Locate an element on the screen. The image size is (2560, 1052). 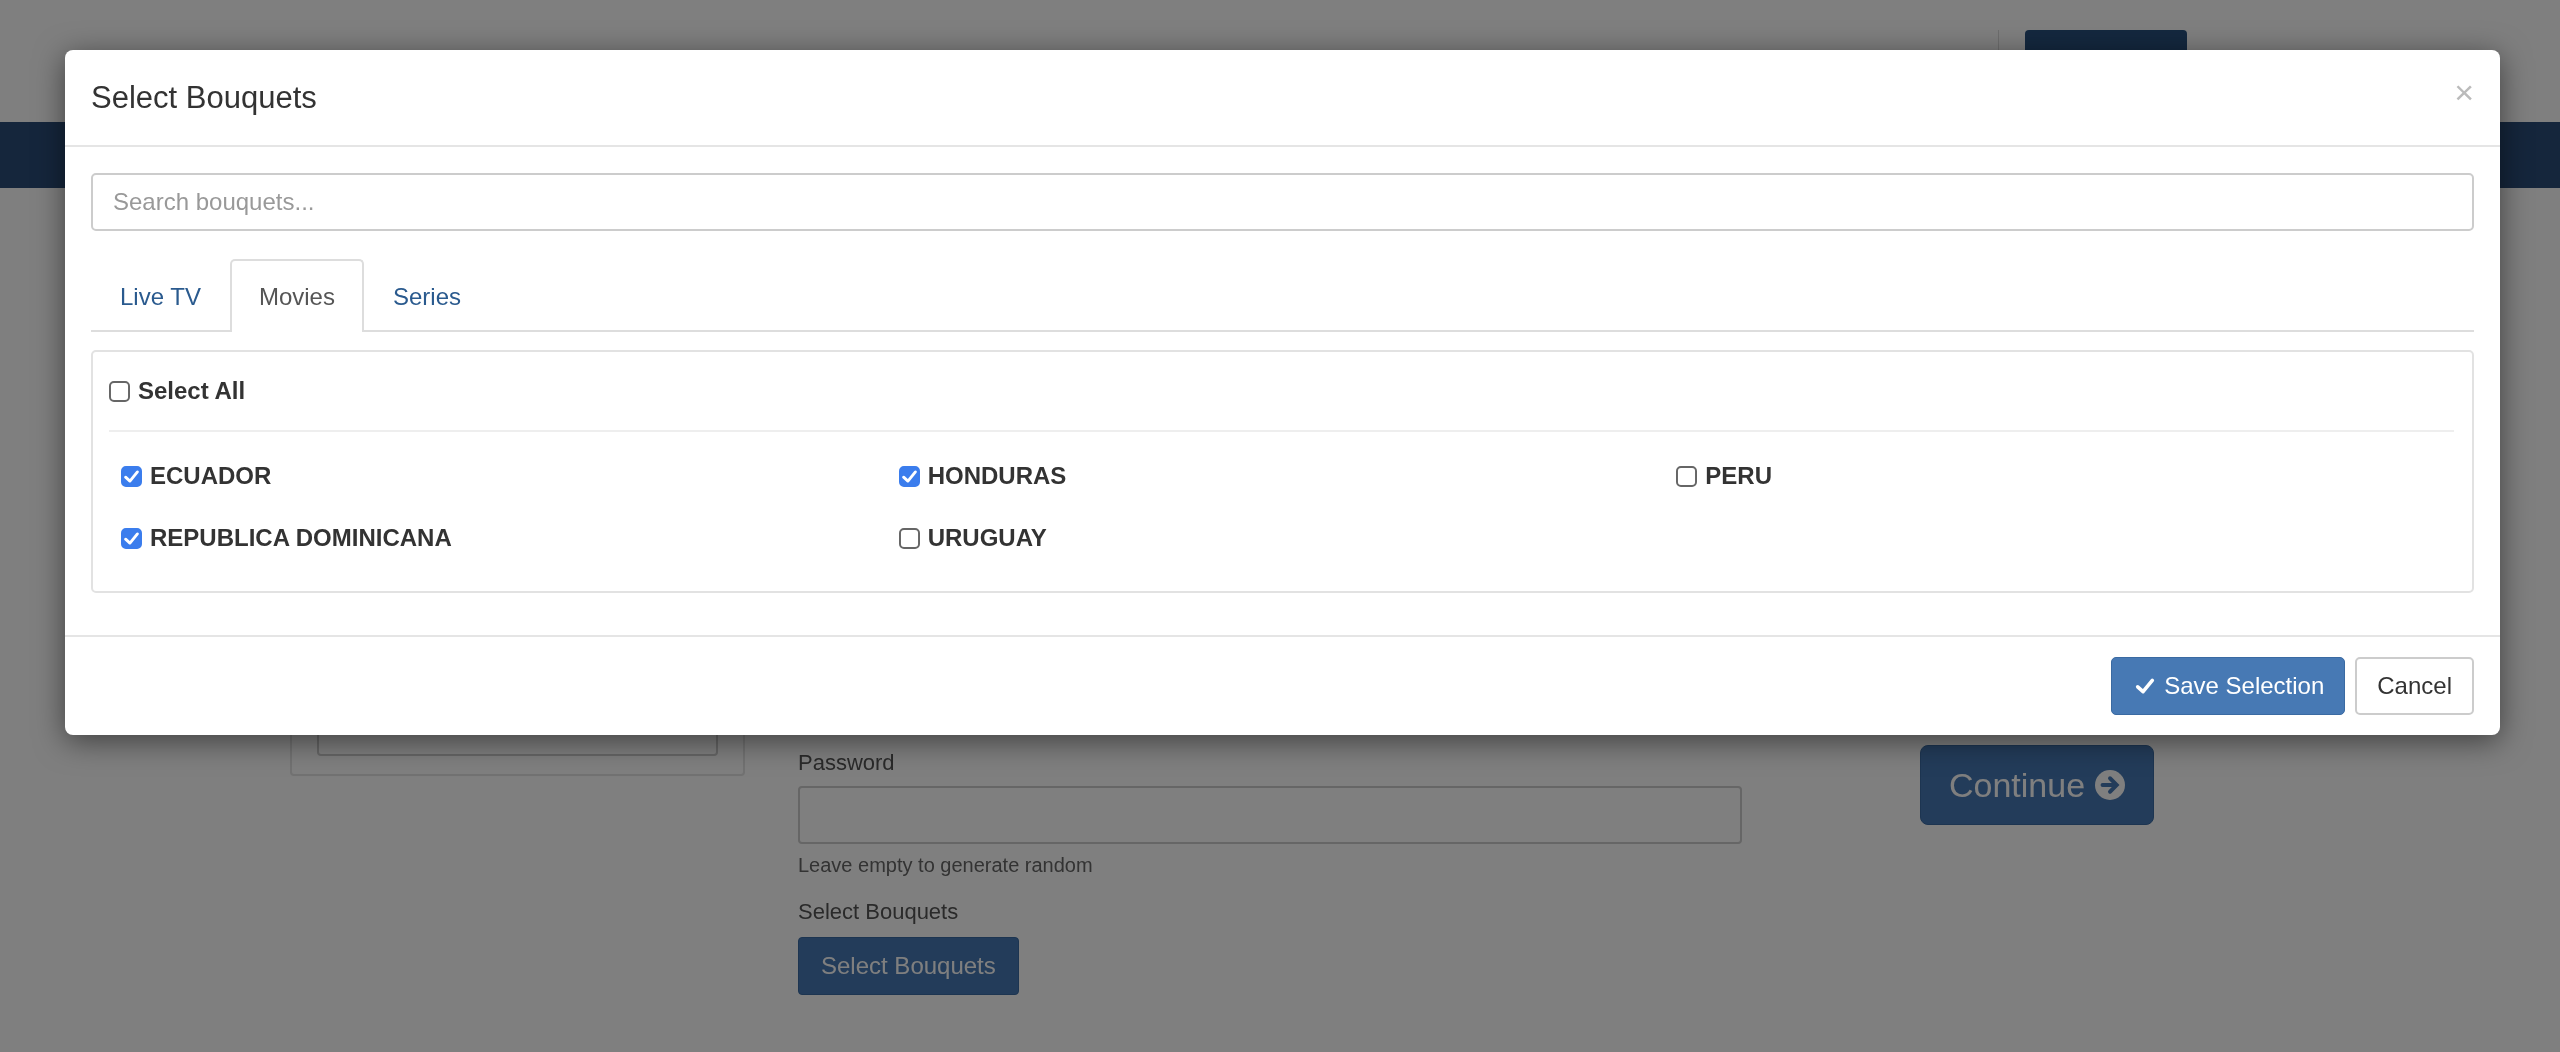
checkbox-label: HONDURAS is located at coordinates (997, 476).